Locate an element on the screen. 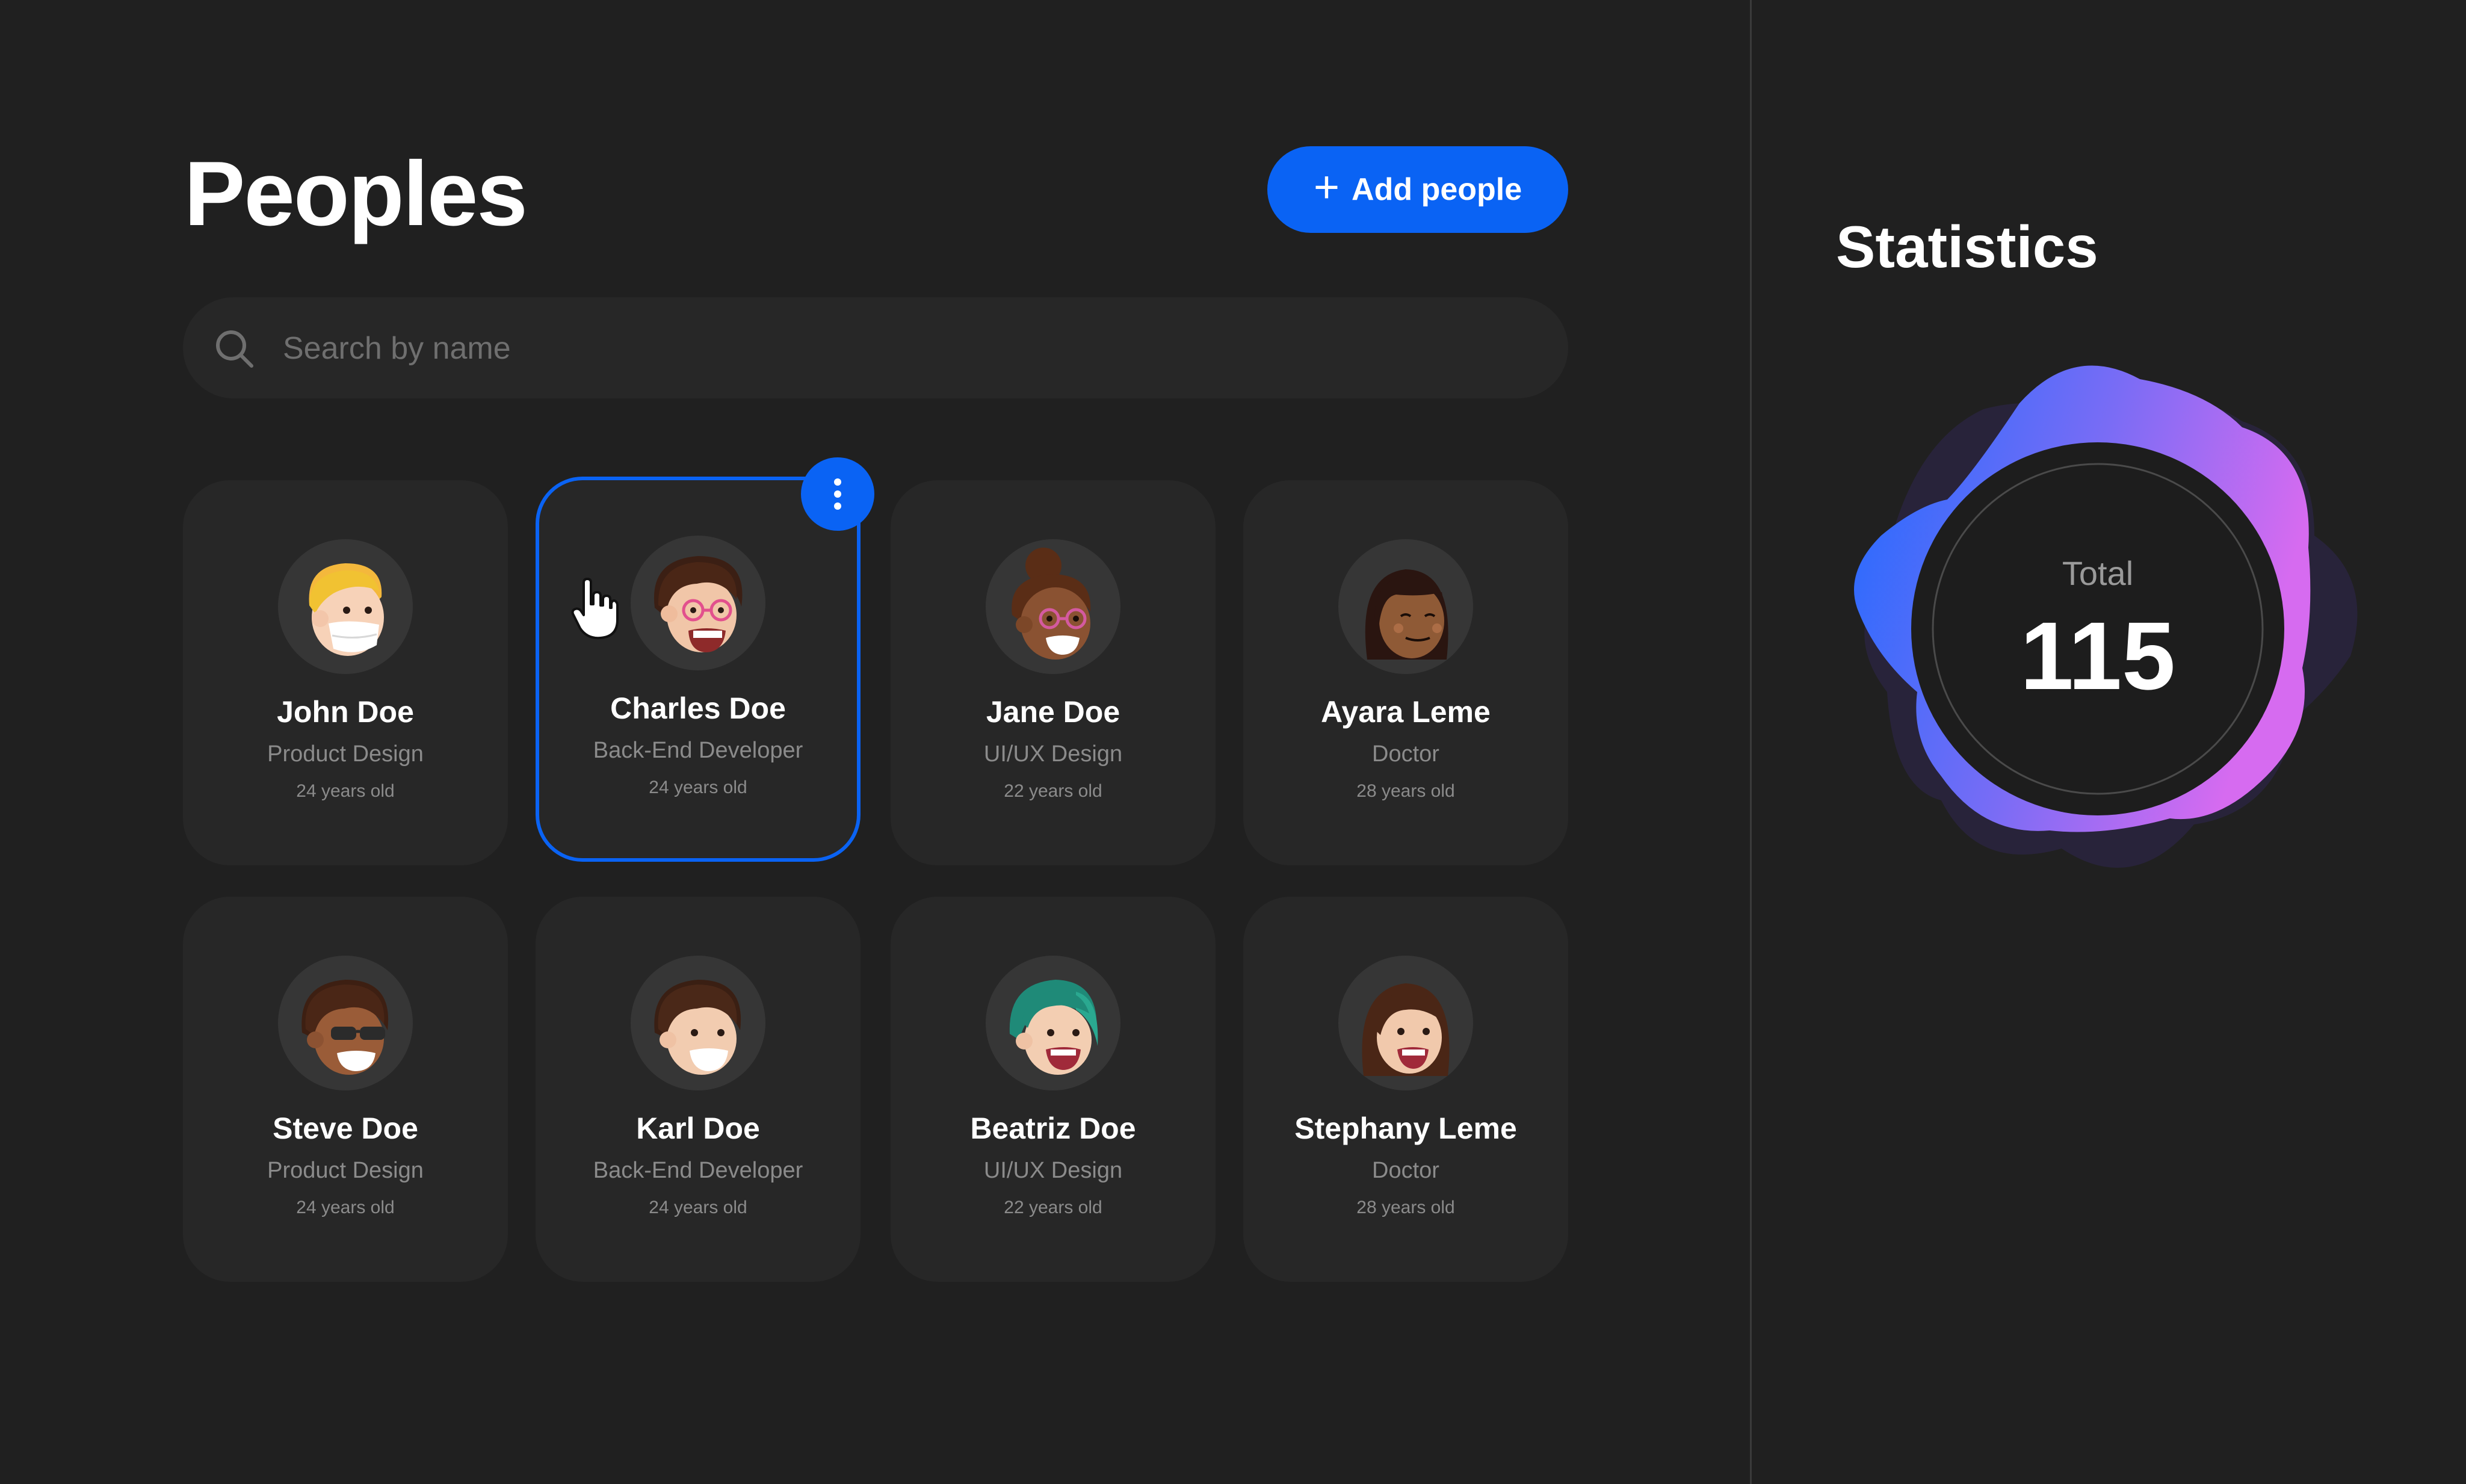 Image resolution: width=2466 pixels, height=1484 pixels. search-icon is located at coordinates (234, 349).